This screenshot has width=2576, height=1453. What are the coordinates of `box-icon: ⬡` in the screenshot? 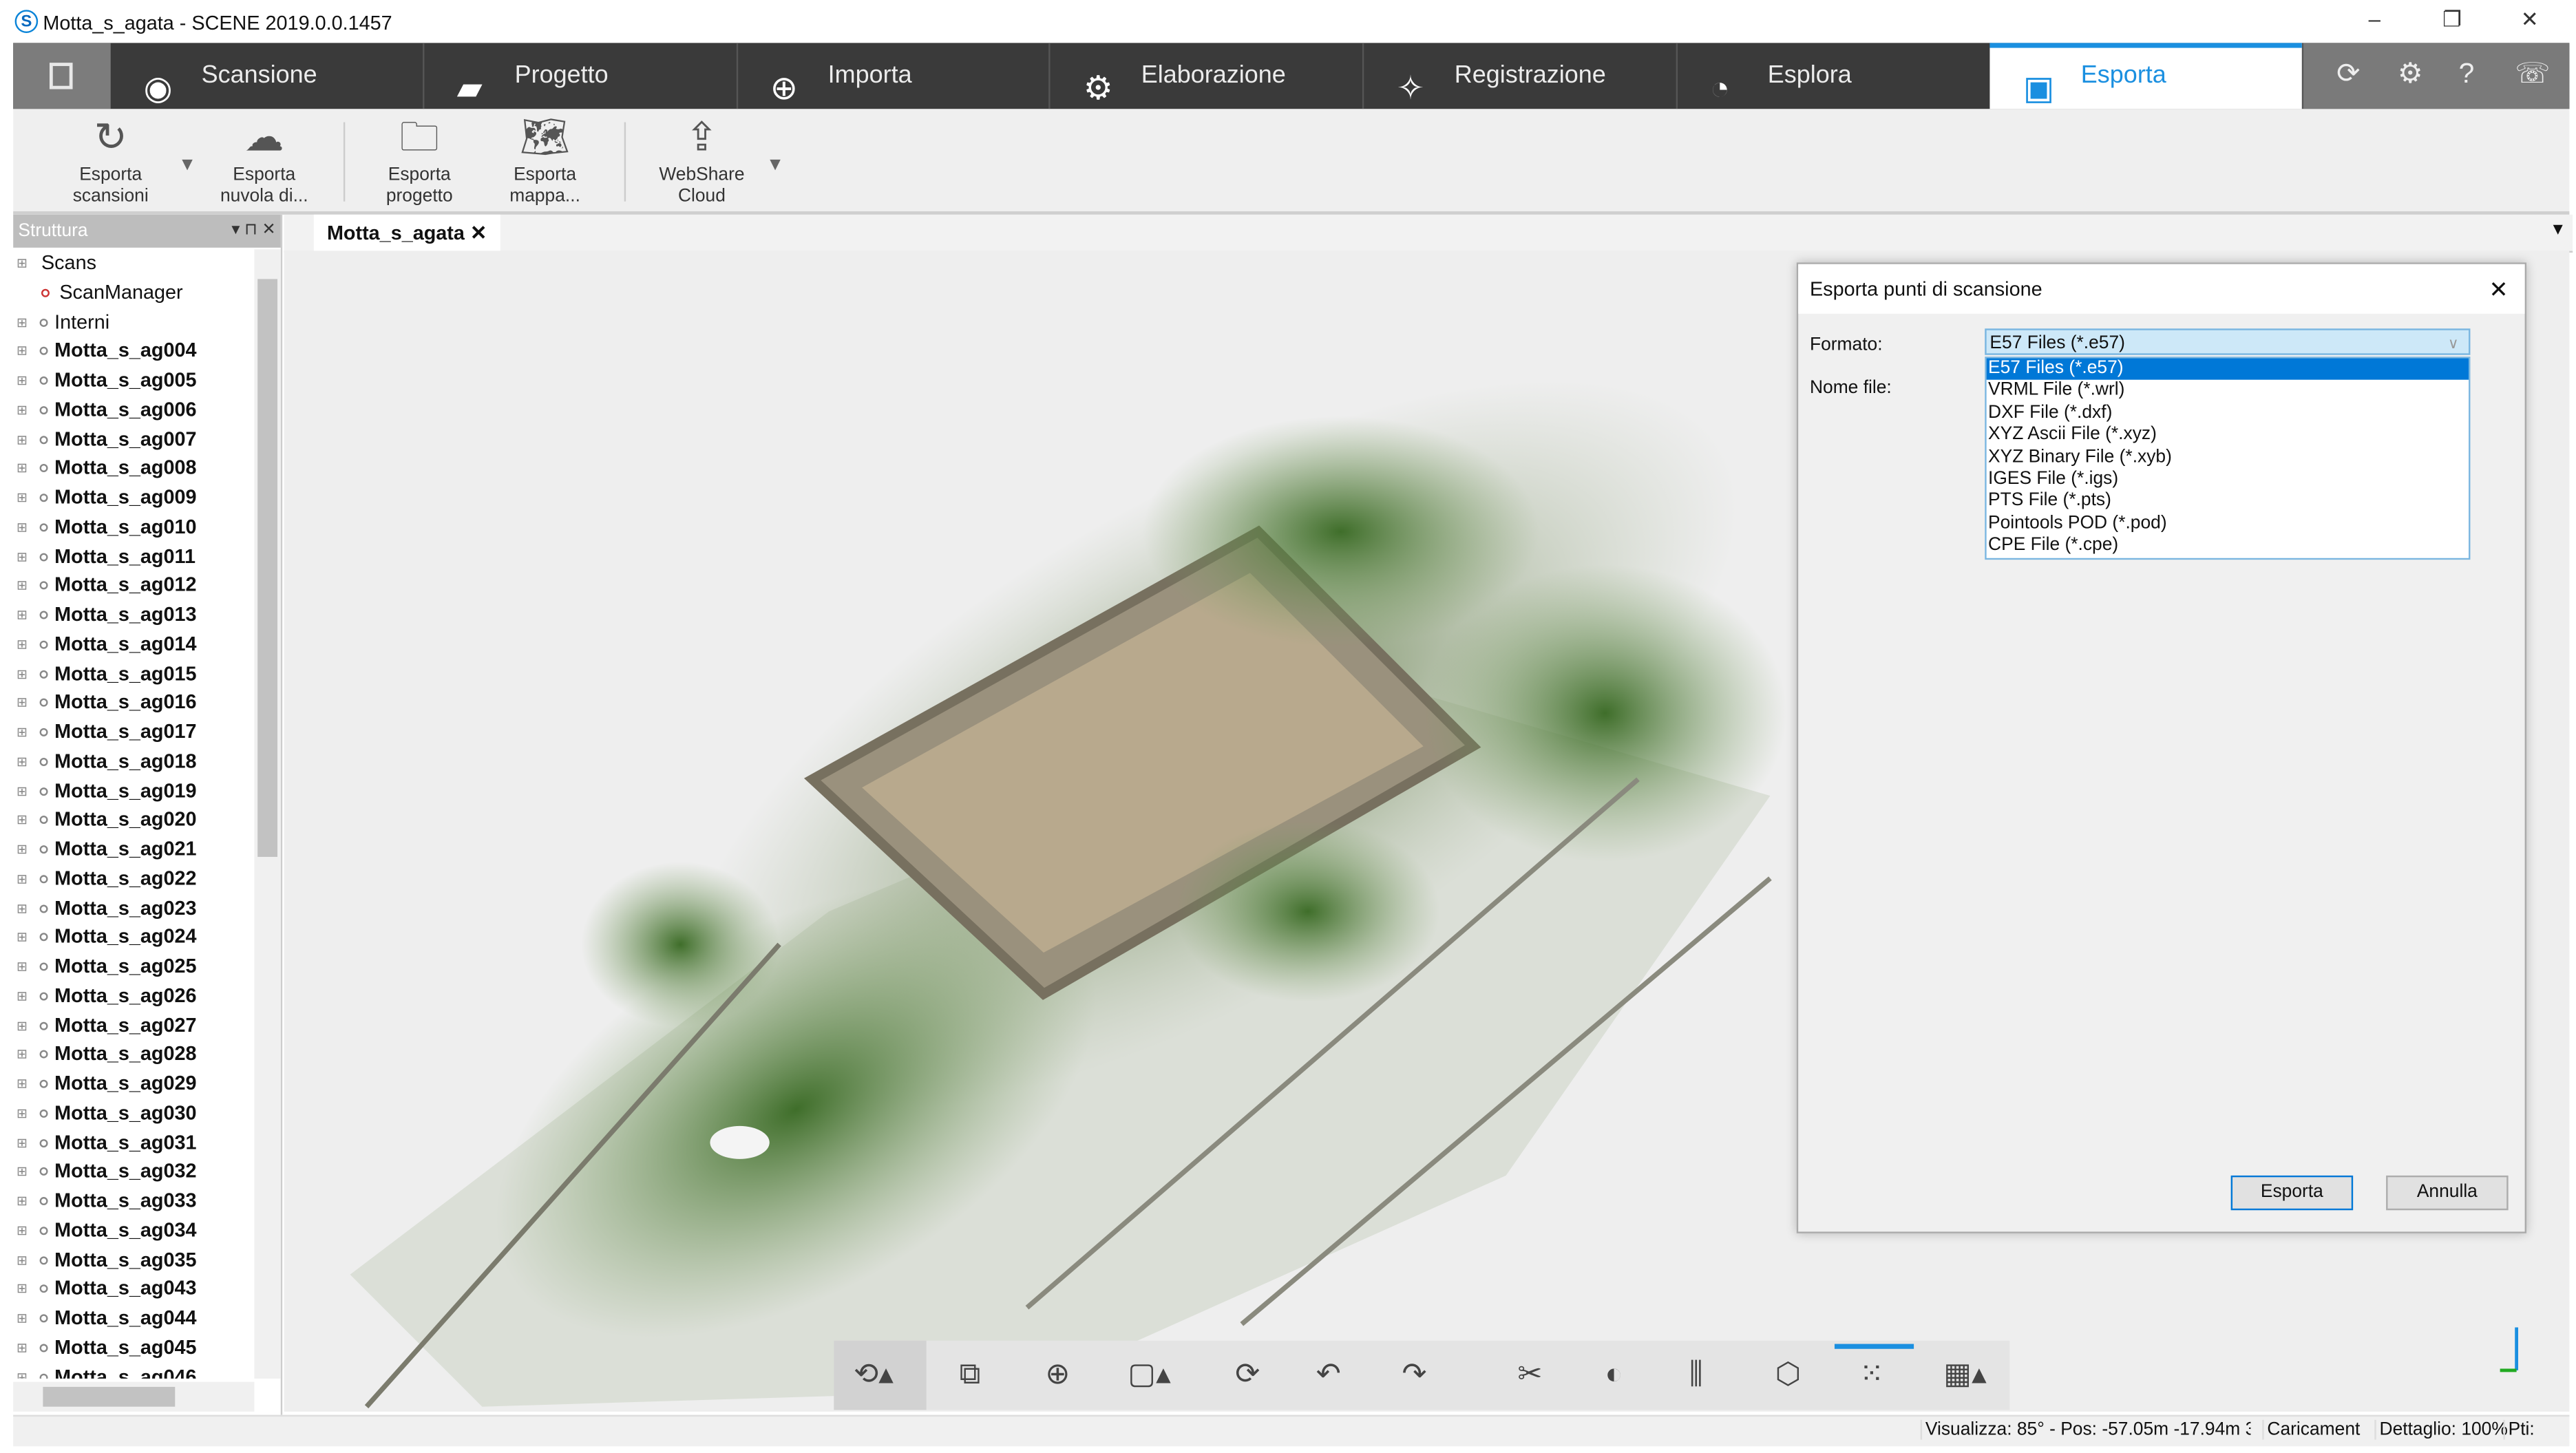 It's located at (1789, 1374).